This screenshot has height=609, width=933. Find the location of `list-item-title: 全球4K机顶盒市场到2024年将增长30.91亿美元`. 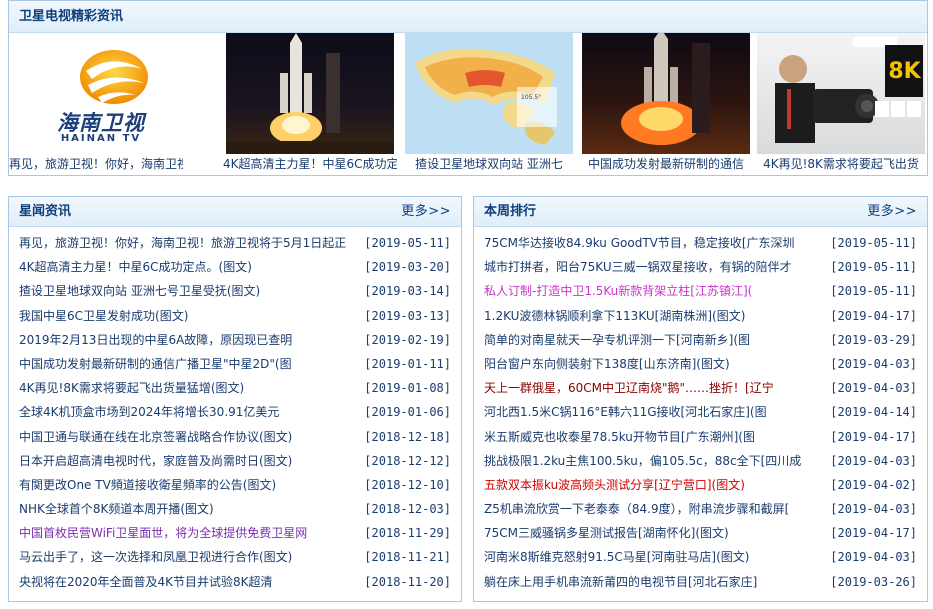

list-item-title: 全球4K机顶盒市场到2024年将增长30.91亿美元 is located at coordinates (149, 412).